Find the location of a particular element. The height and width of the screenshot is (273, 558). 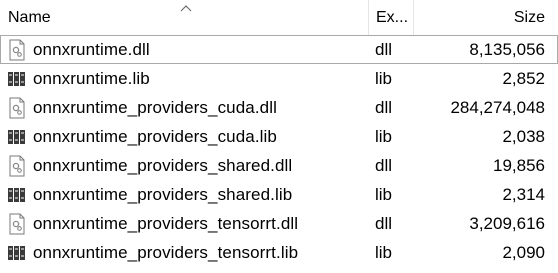

file-size: 2,038 is located at coordinates (523, 136).